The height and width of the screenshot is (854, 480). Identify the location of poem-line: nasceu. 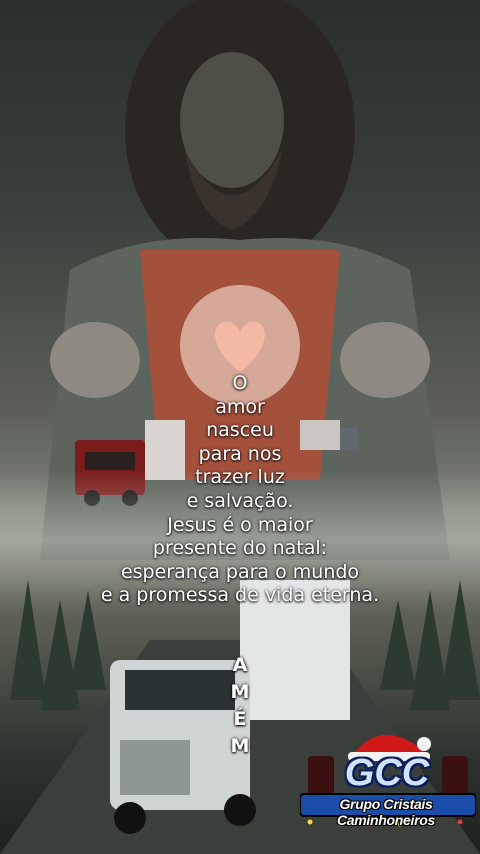
(240, 430).